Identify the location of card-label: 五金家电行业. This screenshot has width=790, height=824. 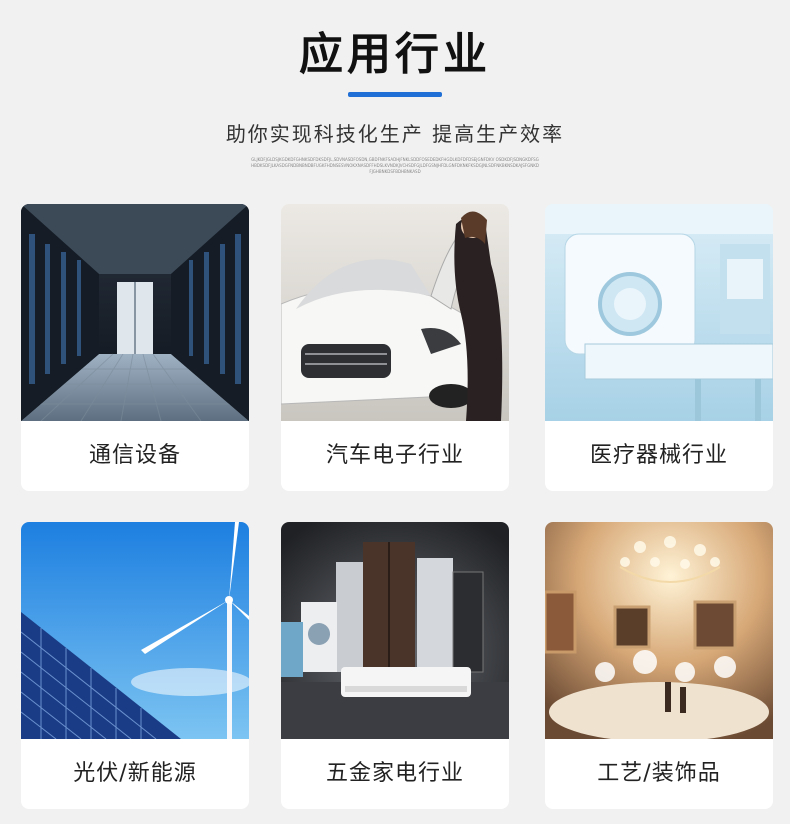
(394, 773).